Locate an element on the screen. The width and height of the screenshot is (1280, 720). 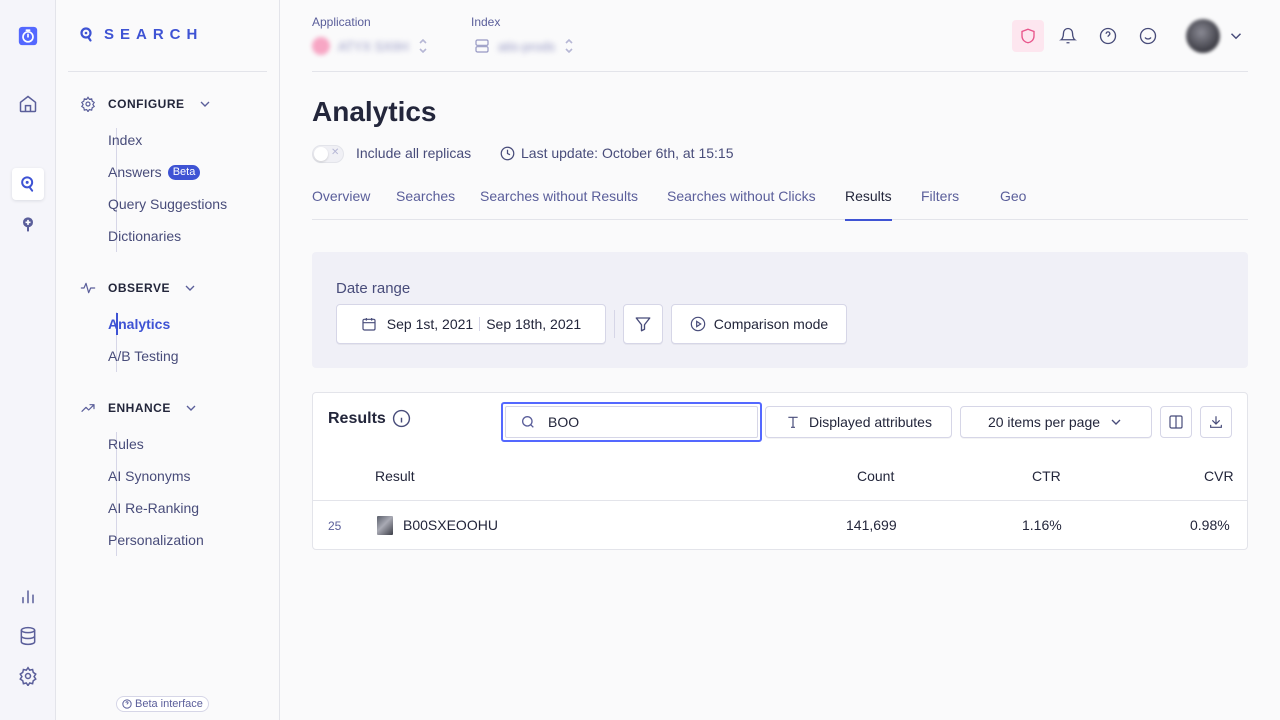
tab-overview: Overview is located at coordinates (341, 203).